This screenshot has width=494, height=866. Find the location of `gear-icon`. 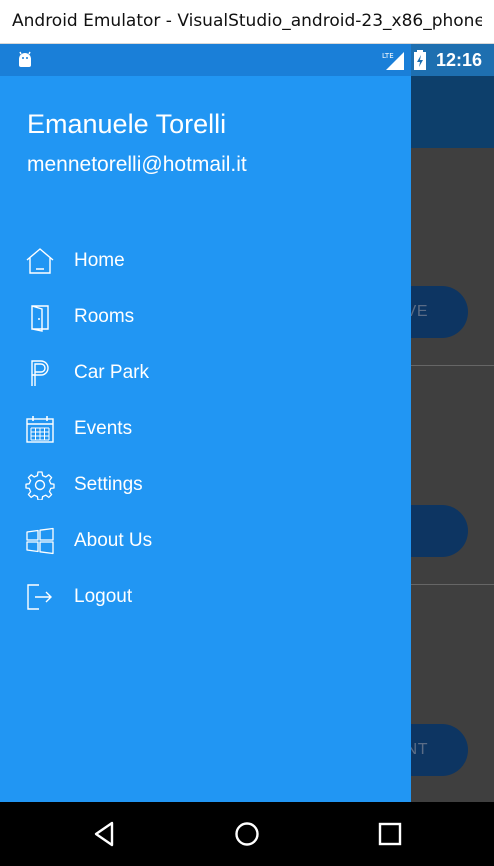

gear-icon is located at coordinates (40, 485).